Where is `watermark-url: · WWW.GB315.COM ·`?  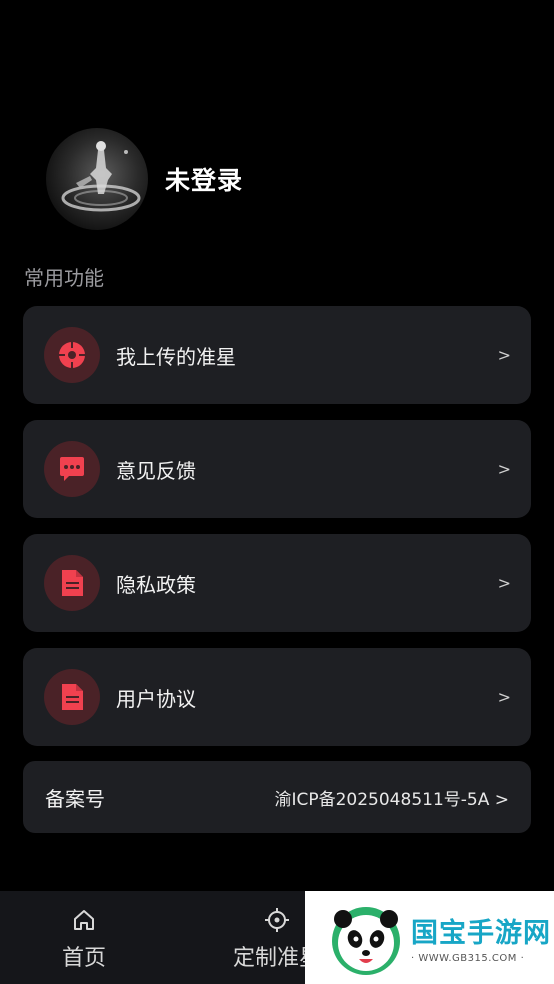
watermark-url: · WWW.GB315.COM · is located at coordinates (468, 958).